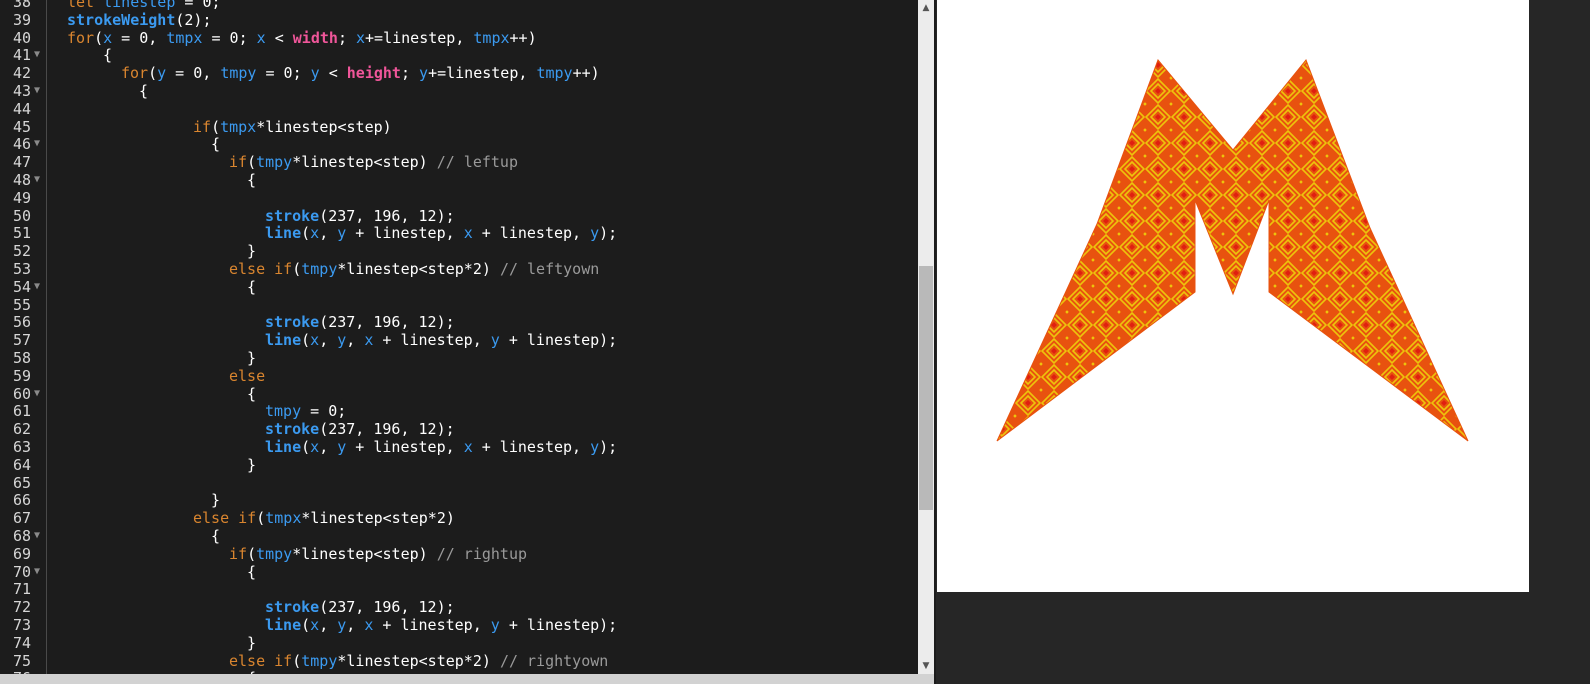 This screenshot has width=1590, height=684. Describe the element at coordinates (342, 447) in the screenshot. I see `code-token: y` at that location.